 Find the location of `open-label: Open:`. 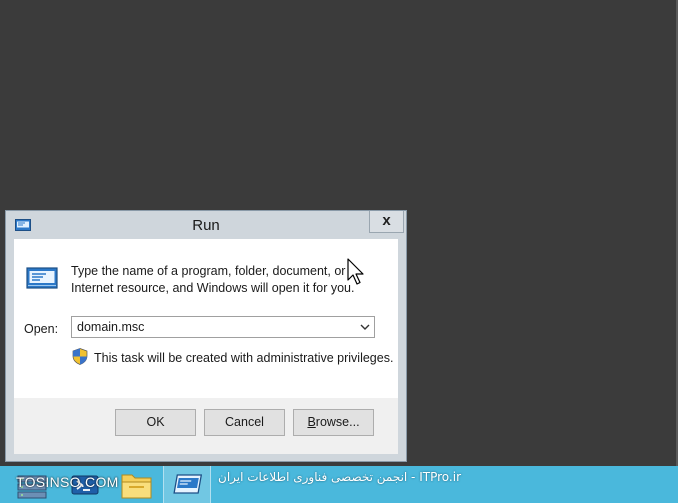

open-label: Open: is located at coordinates (41, 329).